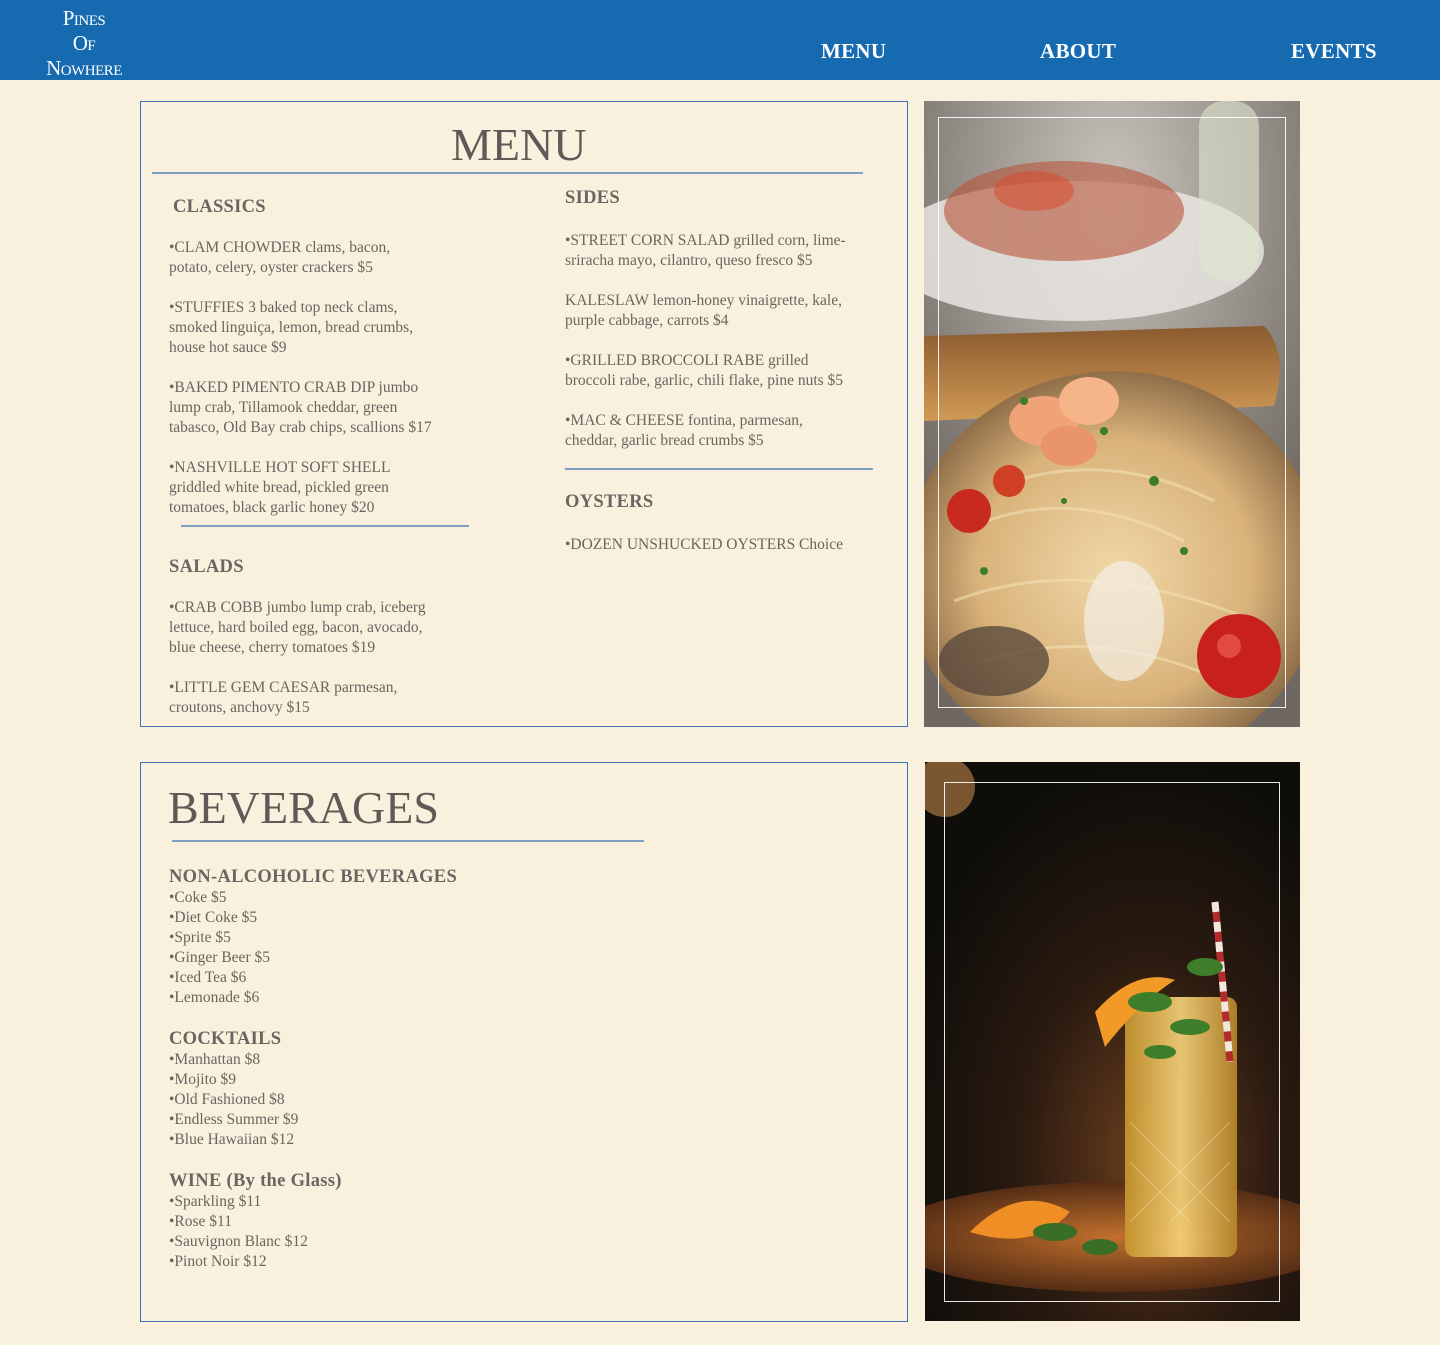  Describe the element at coordinates (1078, 51) in the screenshot. I see `nav-link-about: ABOUT` at that location.